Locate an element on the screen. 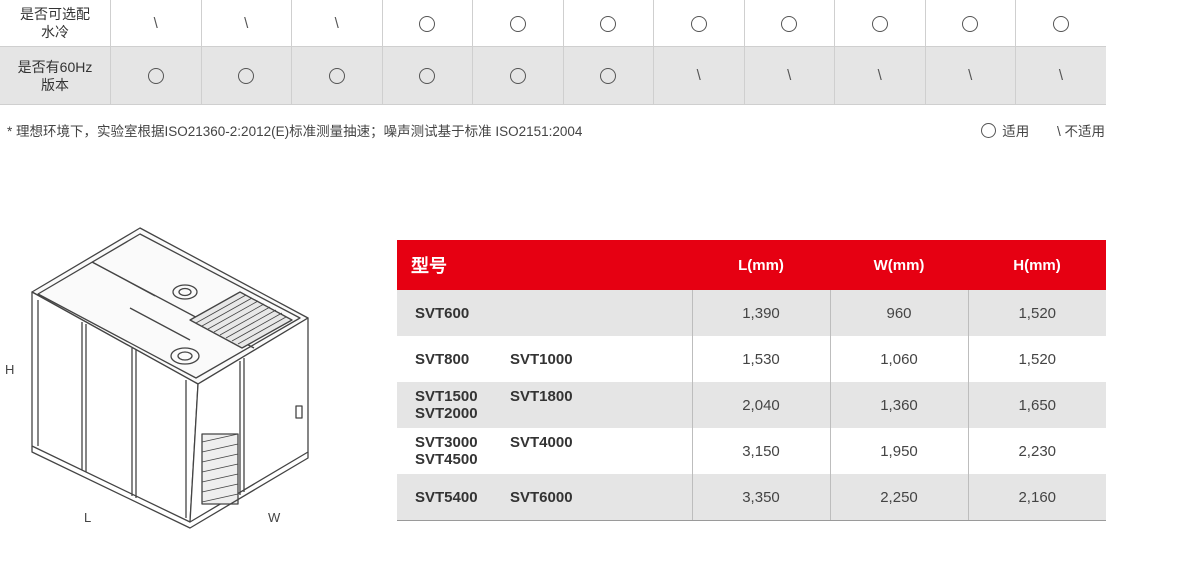 The height and width of the screenshot is (561, 1200). header-h: H(mm) is located at coordinates (1037, 265).